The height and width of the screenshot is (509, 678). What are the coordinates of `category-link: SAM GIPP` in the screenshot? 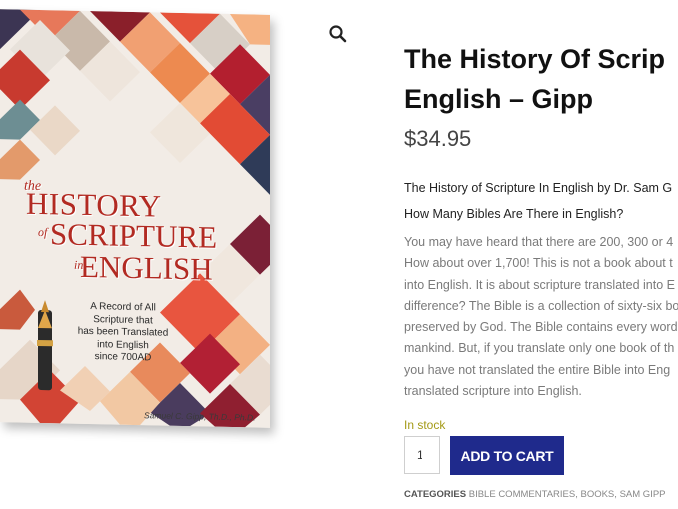 It's located at (643, 494).